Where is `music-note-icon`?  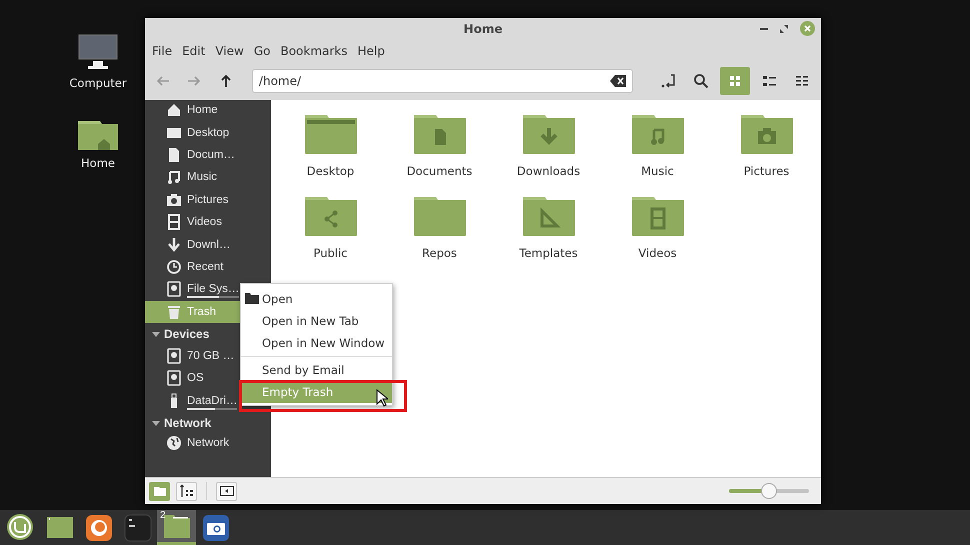
music-note-icon is located at coordinates (174, 177).